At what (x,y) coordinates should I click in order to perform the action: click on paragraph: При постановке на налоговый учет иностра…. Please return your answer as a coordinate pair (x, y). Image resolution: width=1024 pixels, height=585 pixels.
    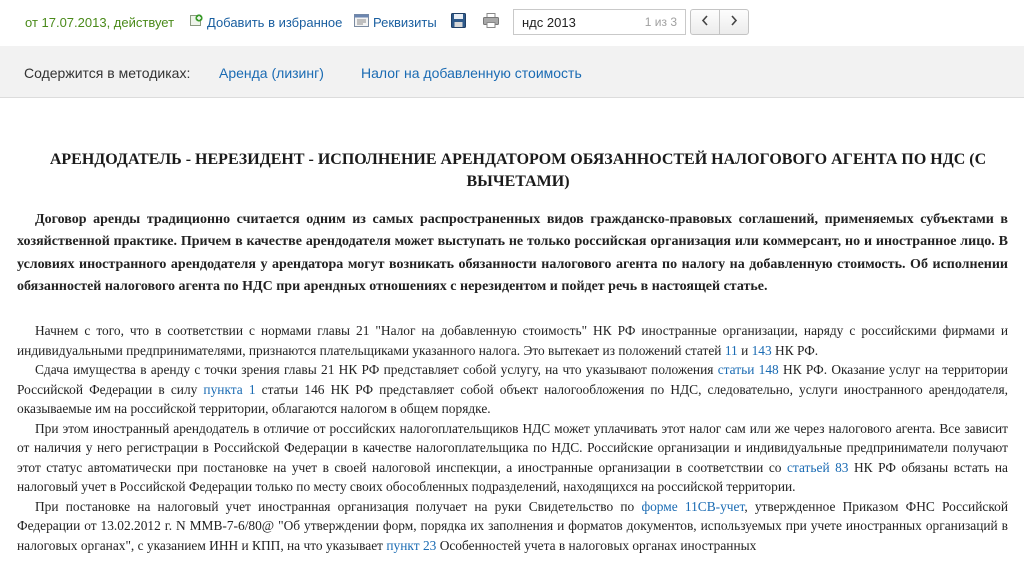
    Looking at the image, I should click on (512, 526).